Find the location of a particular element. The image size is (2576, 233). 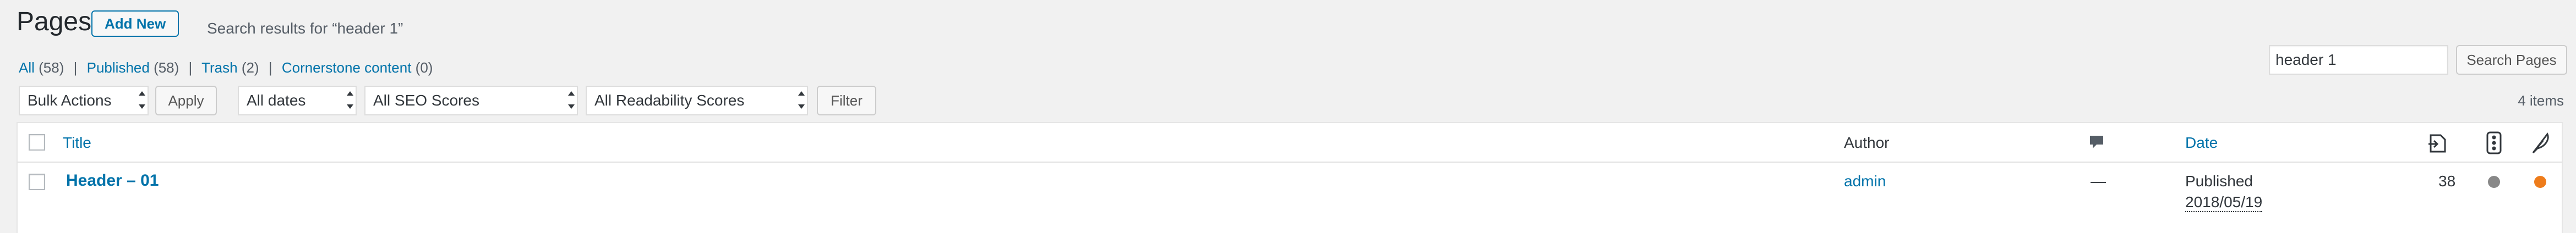

column-date-header: Date is located at coordinates (2202, 143).